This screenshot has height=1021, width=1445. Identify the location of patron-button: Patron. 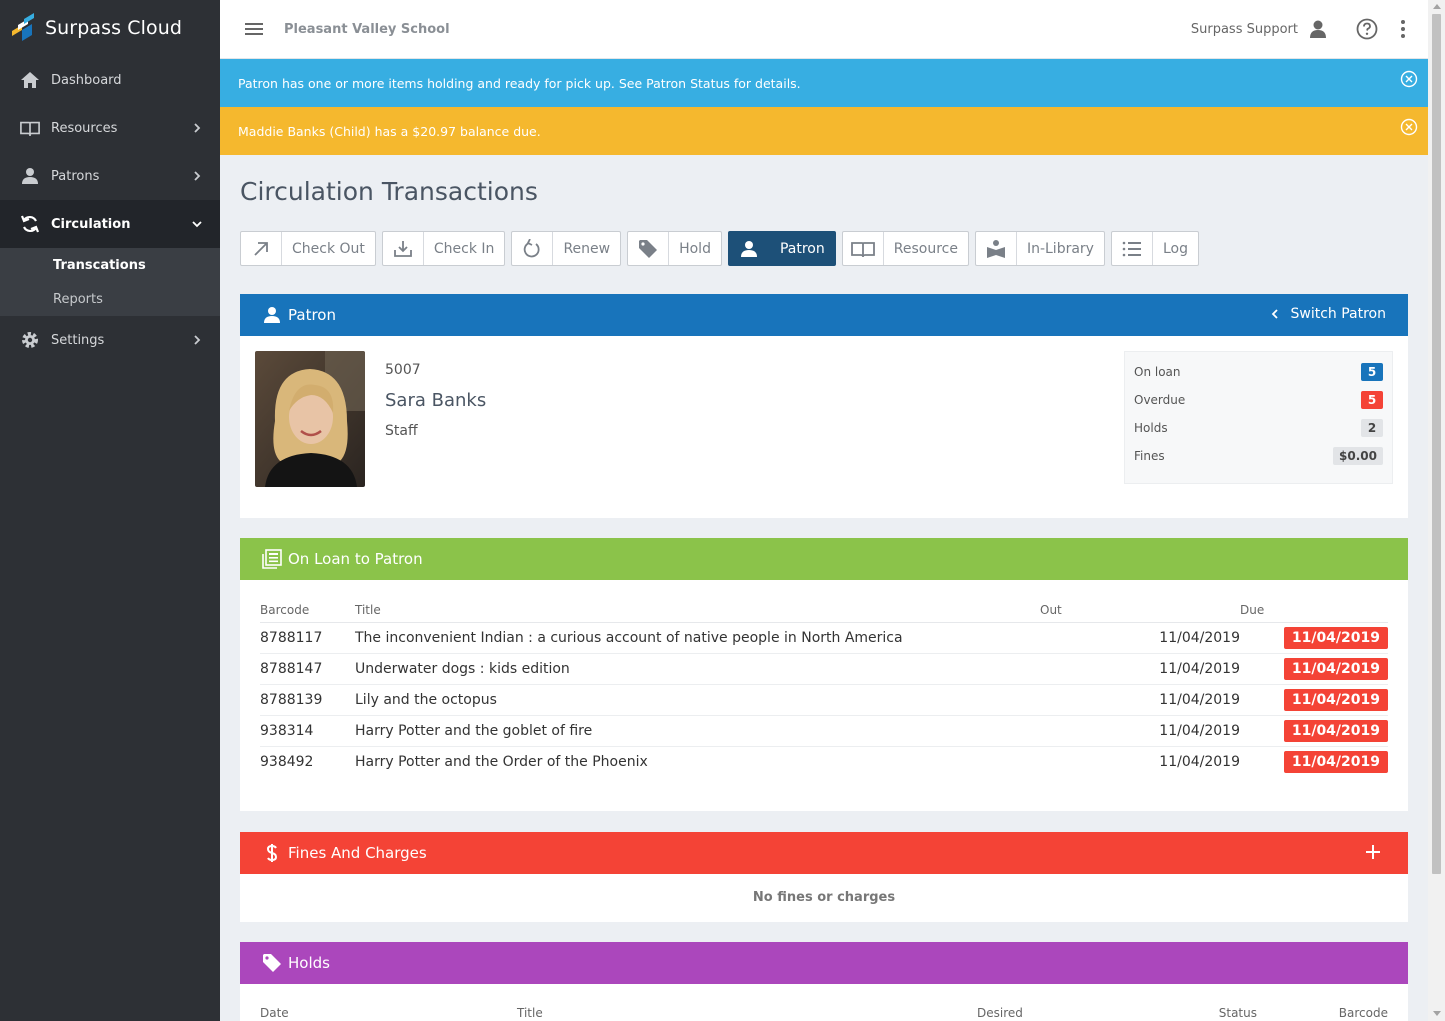
(781, 248).